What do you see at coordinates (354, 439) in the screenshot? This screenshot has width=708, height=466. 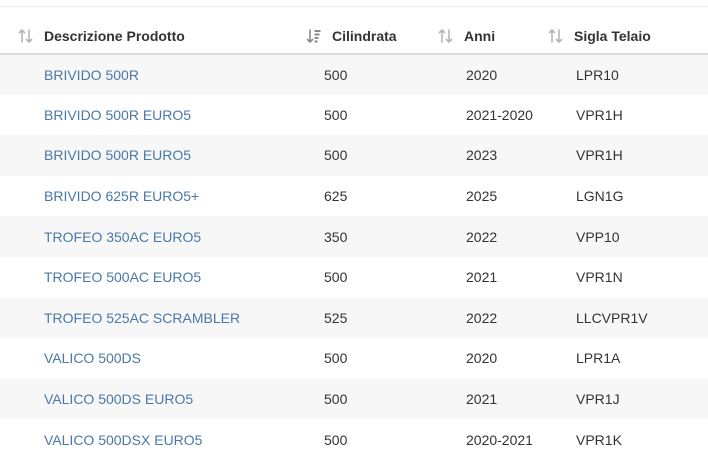 I see `table-row: VALICO 500DSX EURO5 500 2020-2021 VPR1K` at bounding box center [354, 439].